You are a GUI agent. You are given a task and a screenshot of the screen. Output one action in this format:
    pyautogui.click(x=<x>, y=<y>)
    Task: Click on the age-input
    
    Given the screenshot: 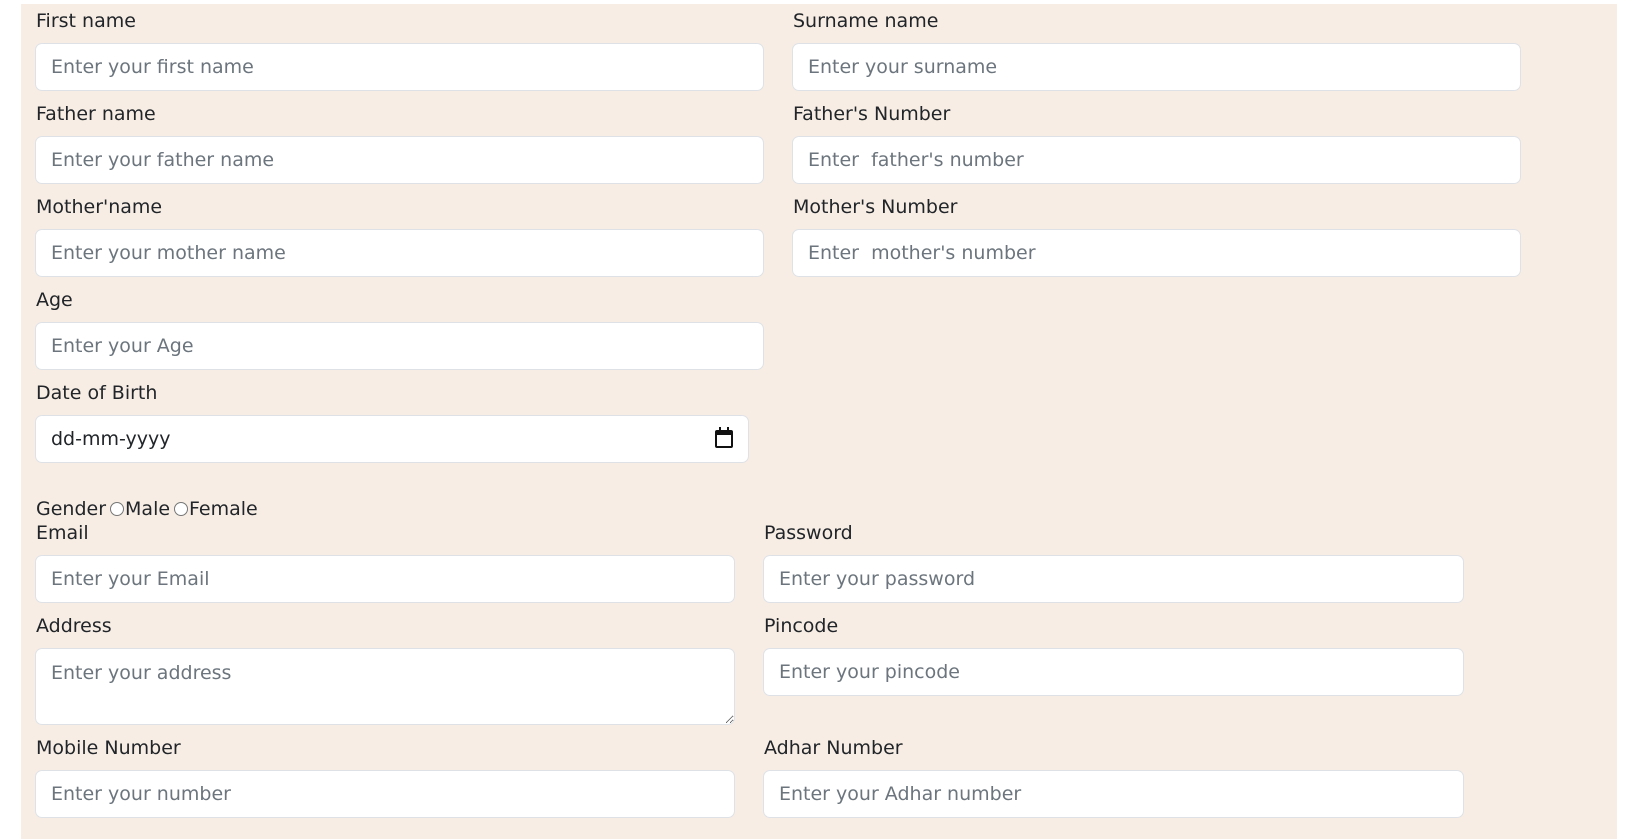 What is the action you would take?
    pyautogui.click(x=399, y=346)
    